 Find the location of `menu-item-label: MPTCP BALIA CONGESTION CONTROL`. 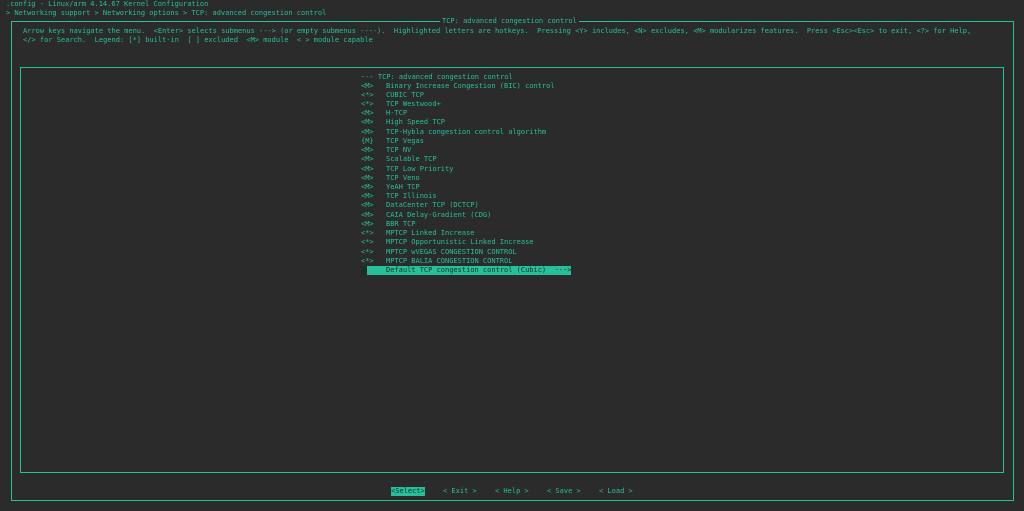

menu-item-label: MPTCP BALIA CONGESTION CONTROL is located at coordinates (449, 261).